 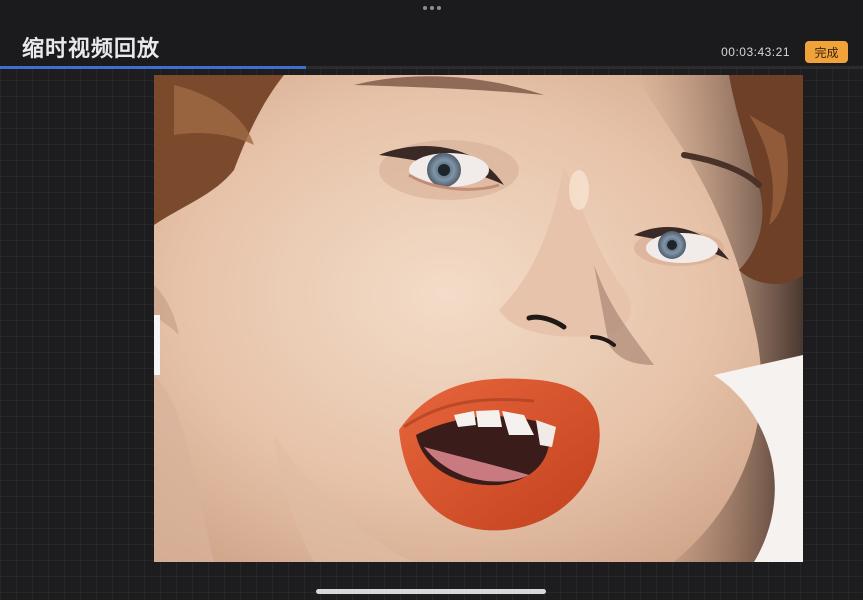 I want to click on timecode-readout: 00:03:43:21, so click(x=755, y=52).